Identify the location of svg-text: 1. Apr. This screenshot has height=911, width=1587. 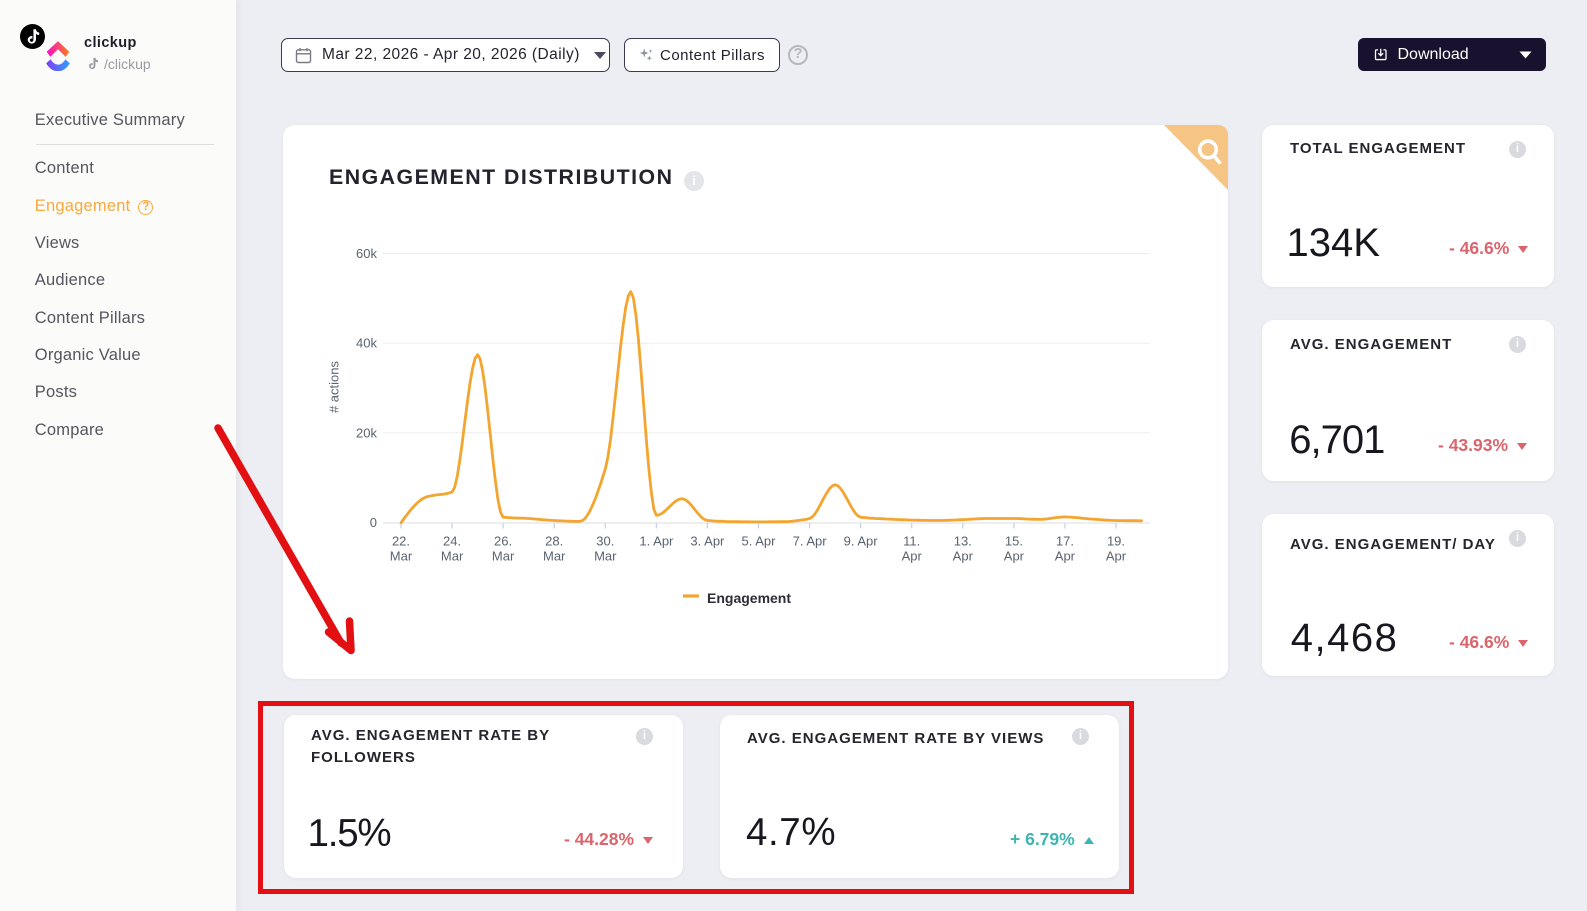
(656, 541).